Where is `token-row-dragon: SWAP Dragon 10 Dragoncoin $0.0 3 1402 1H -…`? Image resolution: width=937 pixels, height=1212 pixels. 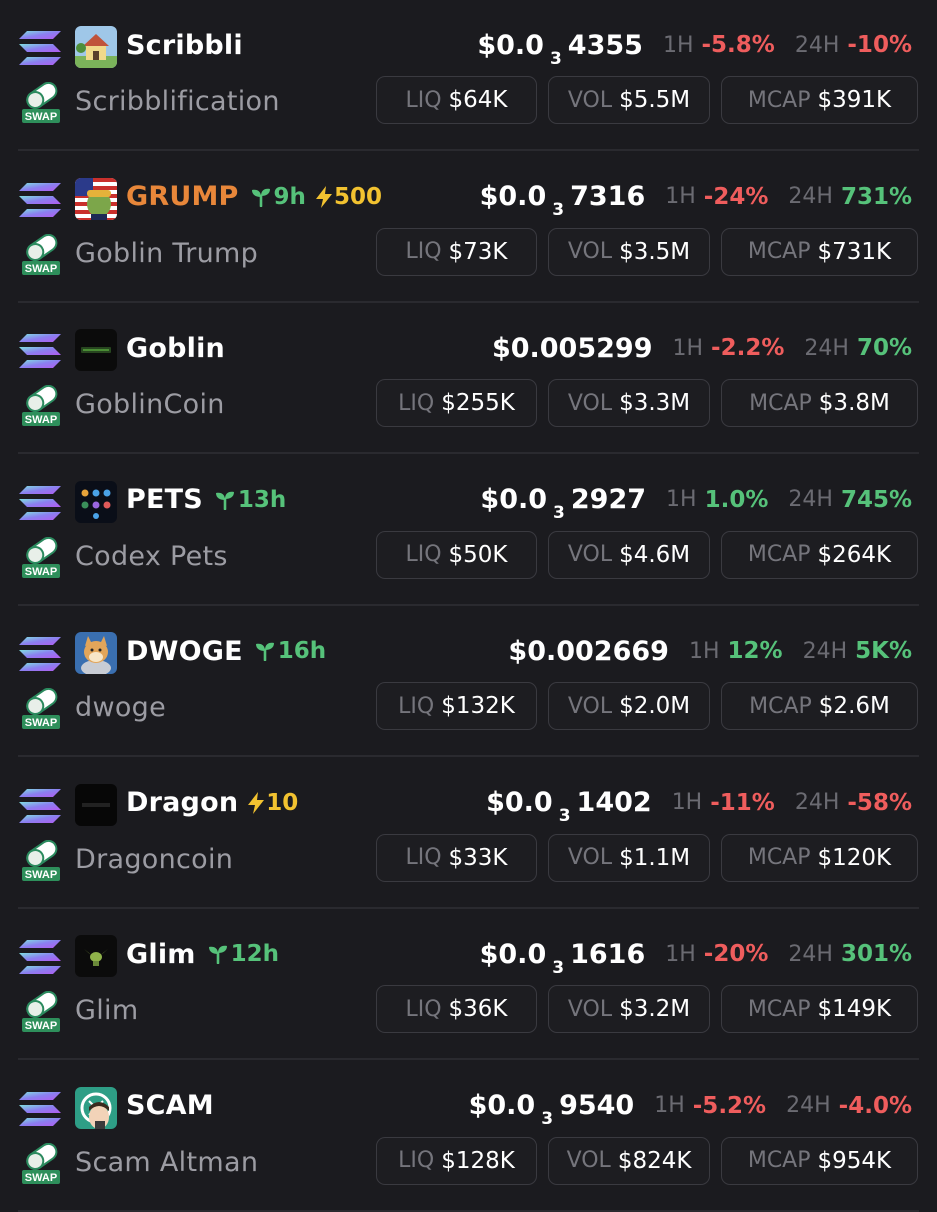
token-row-dragon: SWAP Dragon 10 Dragoncoin $0.0 3 1402 1H -… is located at coordinates (468, 833).